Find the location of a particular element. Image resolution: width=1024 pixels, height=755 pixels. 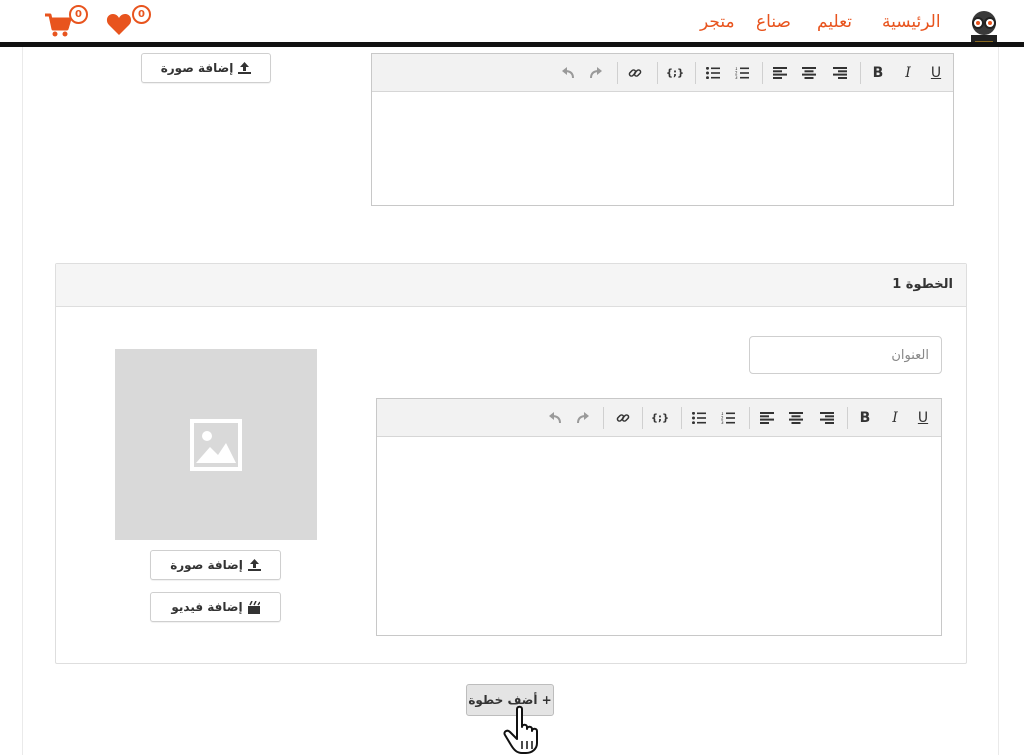

cart-count-badge: 0 is located at coordinates (78, 14).